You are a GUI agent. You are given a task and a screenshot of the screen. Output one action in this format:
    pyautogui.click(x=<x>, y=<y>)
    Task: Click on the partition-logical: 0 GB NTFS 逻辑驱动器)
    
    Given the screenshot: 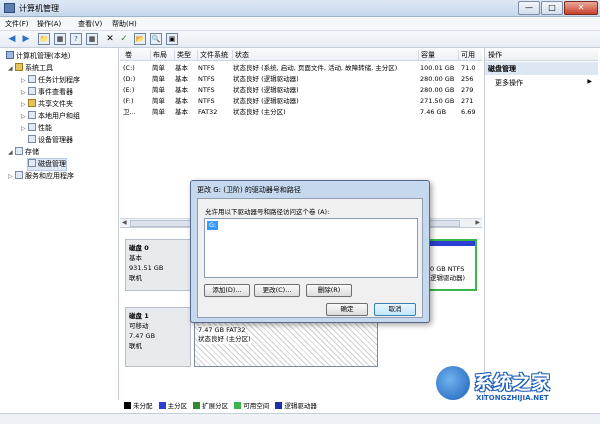 What is the action you would take?
    pyautogui.click(x=451, y=265)
    